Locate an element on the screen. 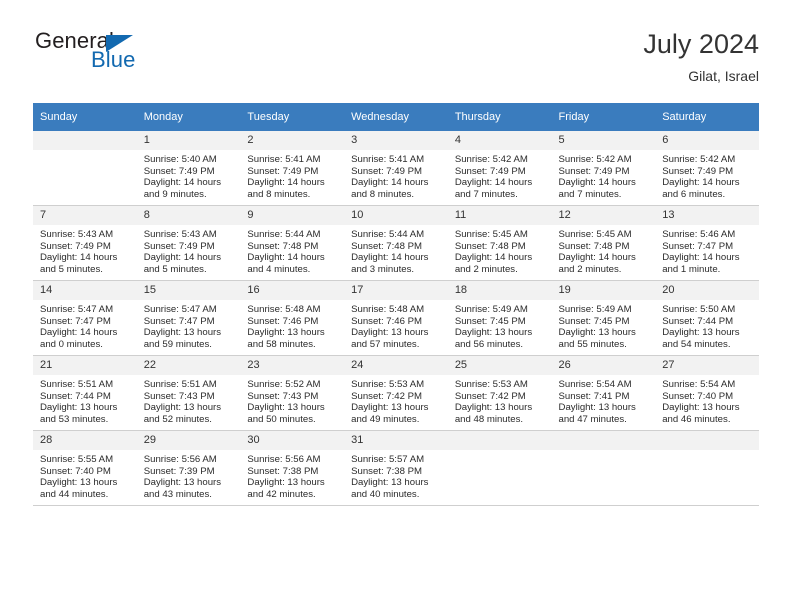 This screenshot has width=792, height=612. daylight-text-line2: and 1 minute. is located at coordinates (691, 269).